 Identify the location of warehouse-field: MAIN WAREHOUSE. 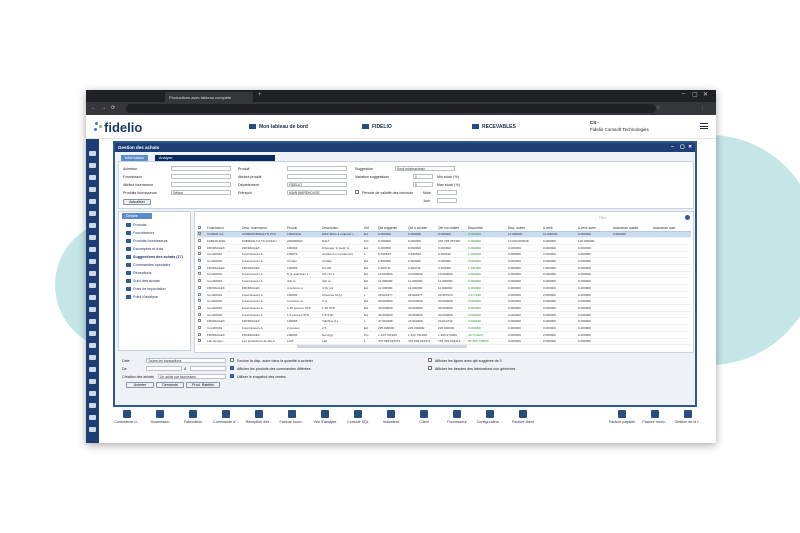
(317, 192).